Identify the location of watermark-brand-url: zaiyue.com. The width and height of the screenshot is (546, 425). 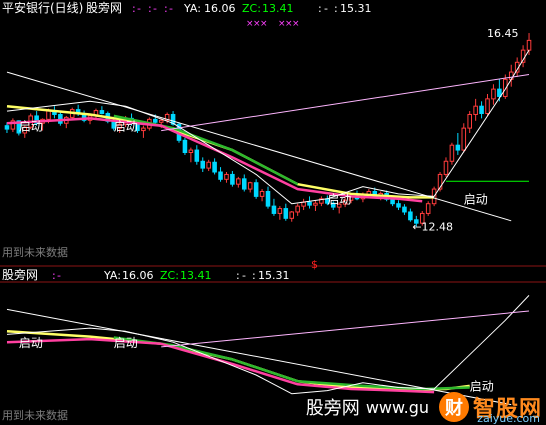
(508, 418).